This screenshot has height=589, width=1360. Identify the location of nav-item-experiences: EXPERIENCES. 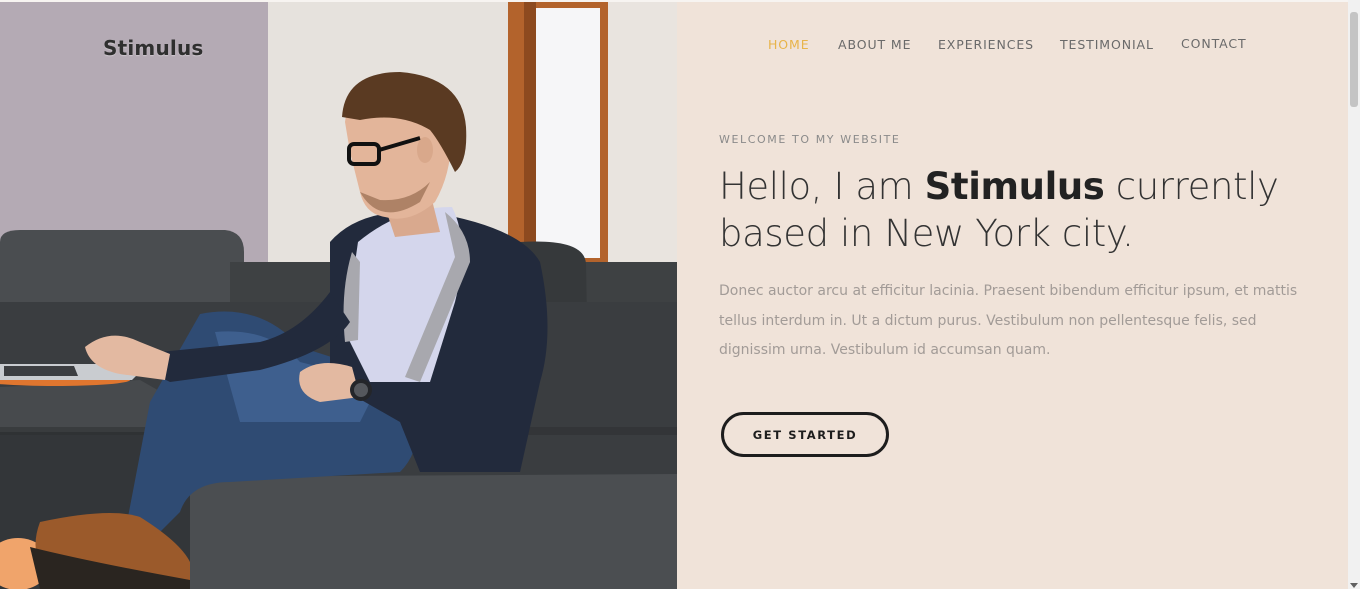
(986, 44).